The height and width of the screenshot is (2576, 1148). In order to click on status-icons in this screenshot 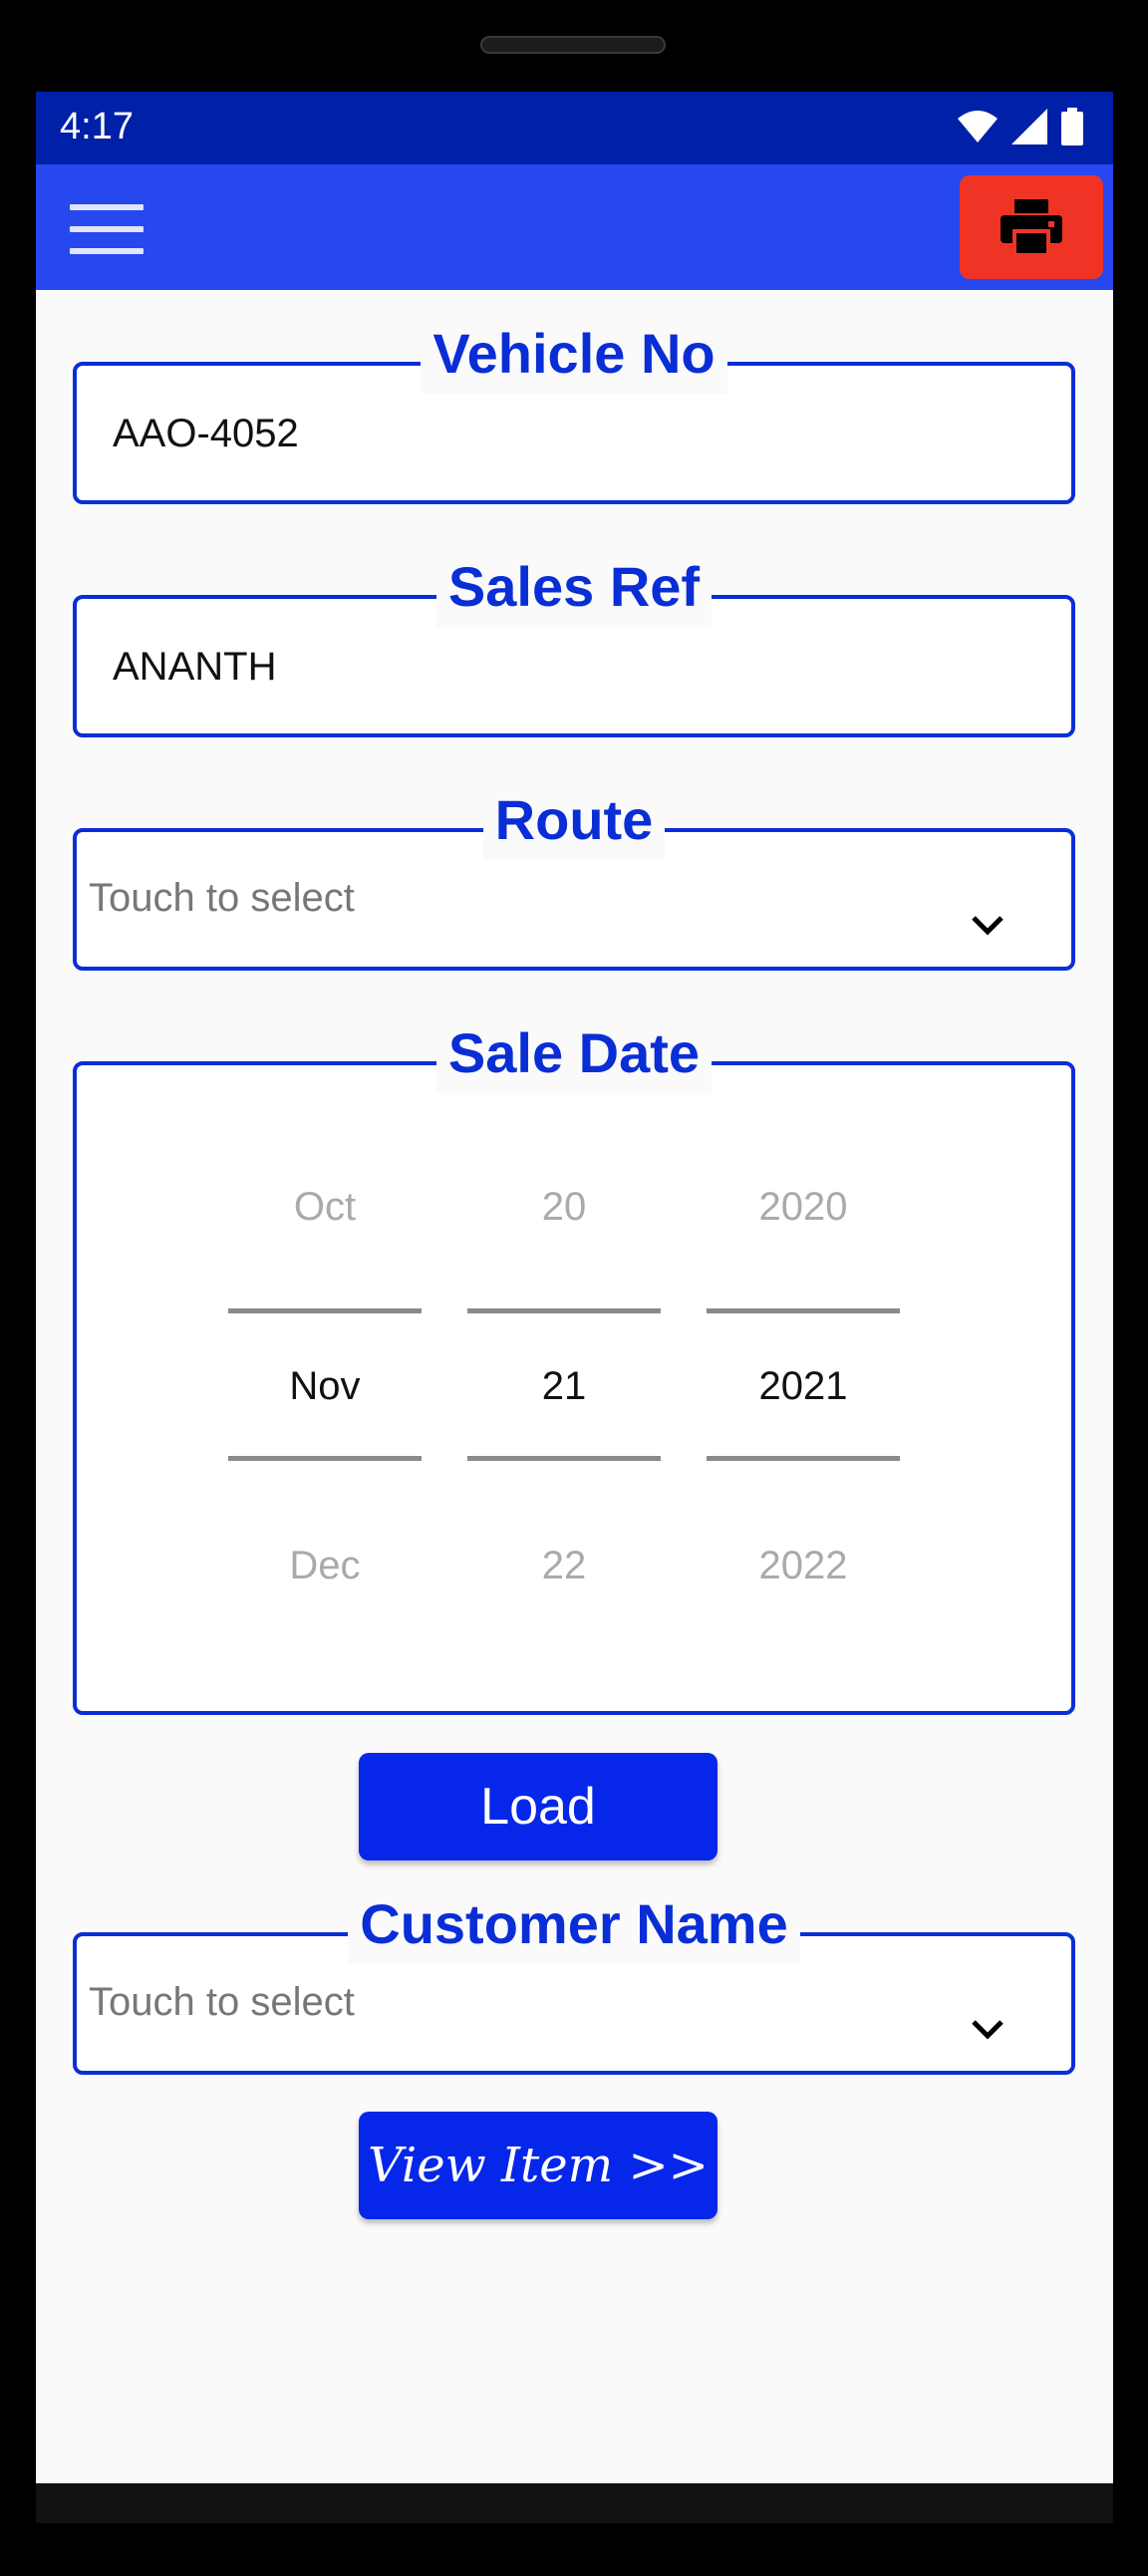, I will do `click(1020, 126)`.